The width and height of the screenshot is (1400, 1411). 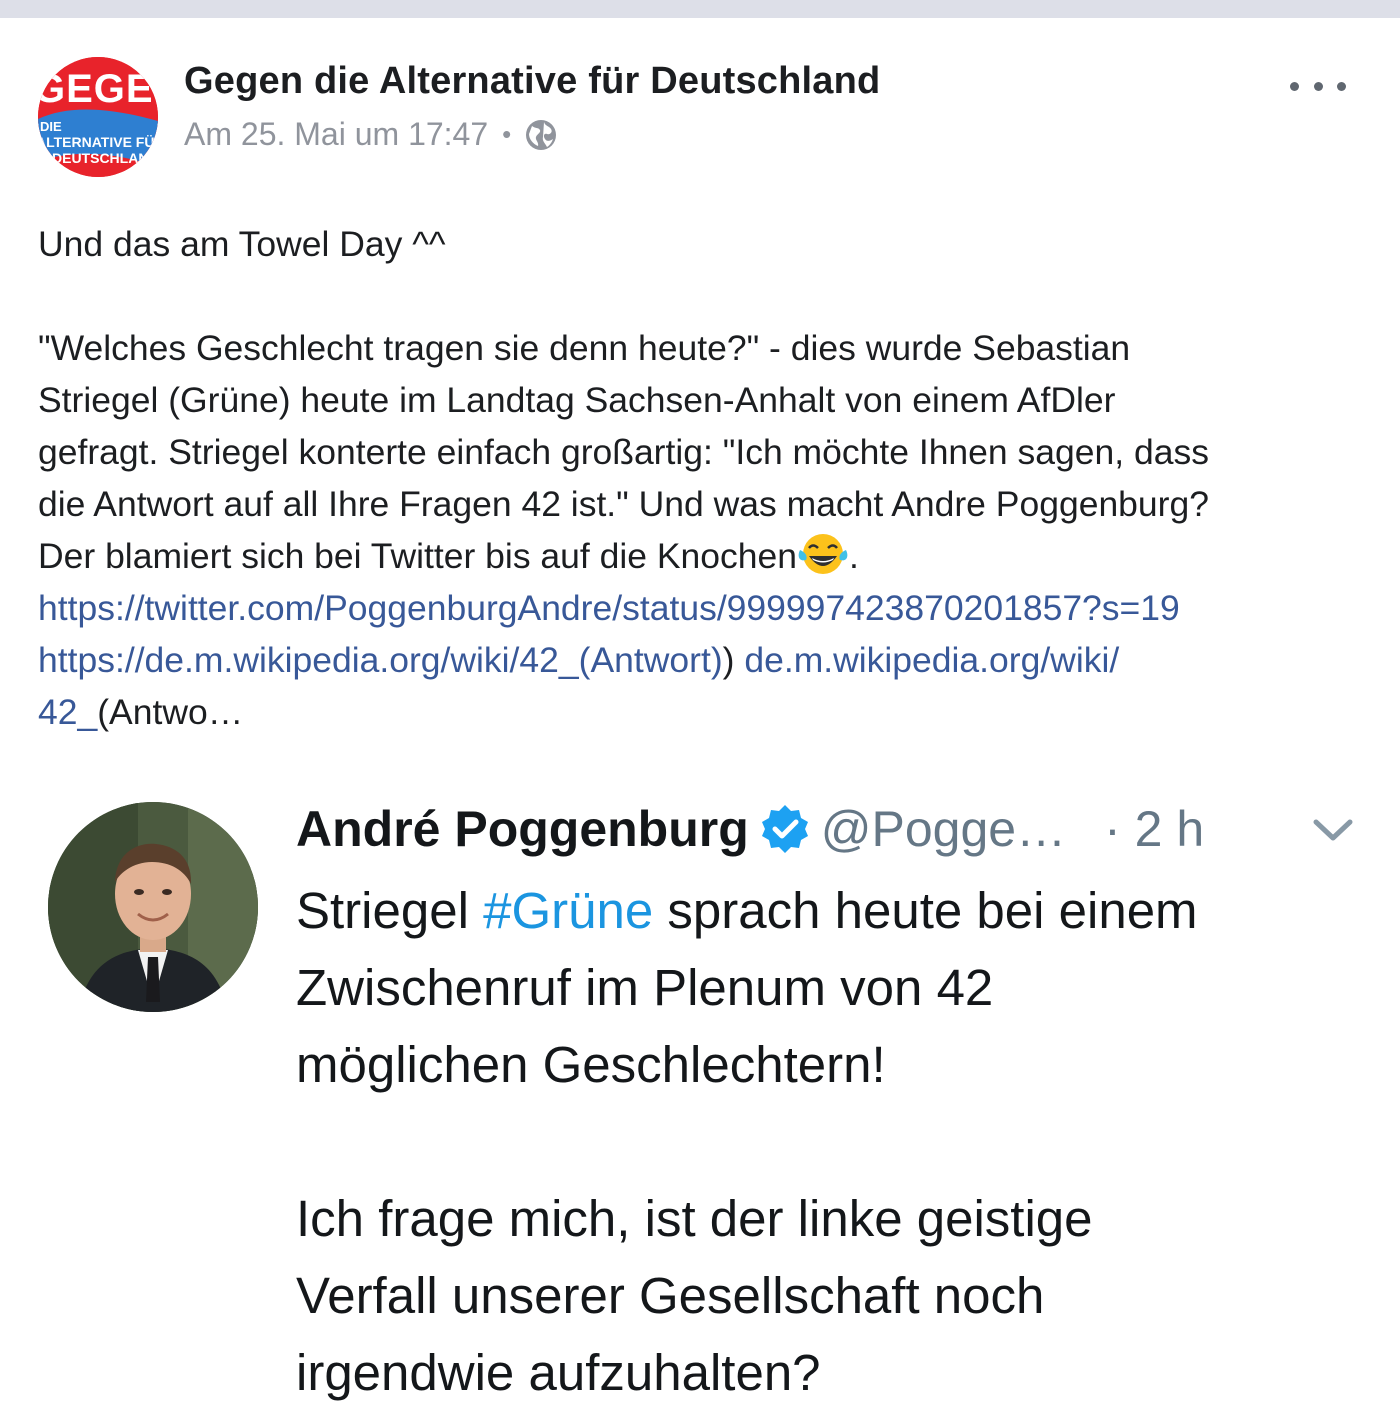 I want to click on tweet-text-line: Verfall unserer Gesellschaft noch, so click(x=670, y=1295).